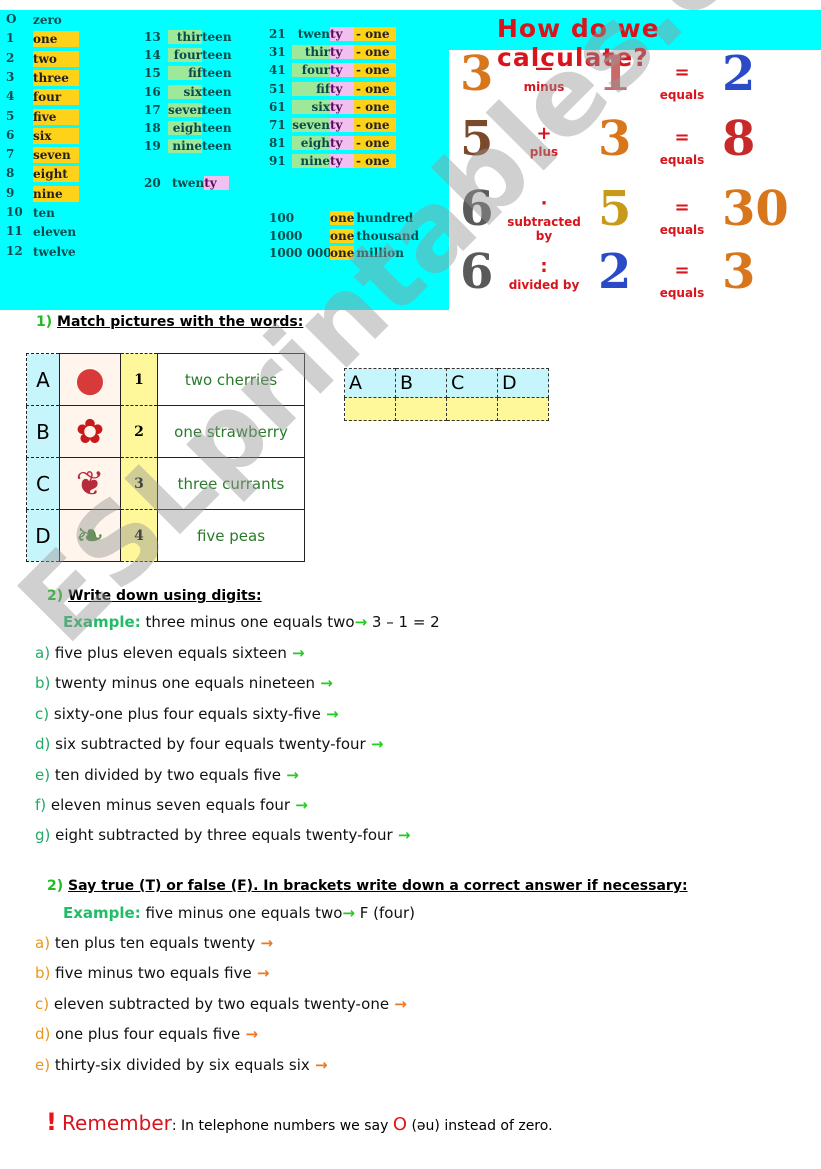 The image size is (821, 1169). I want to click on number-word: thirty - one, so click(344, 52).